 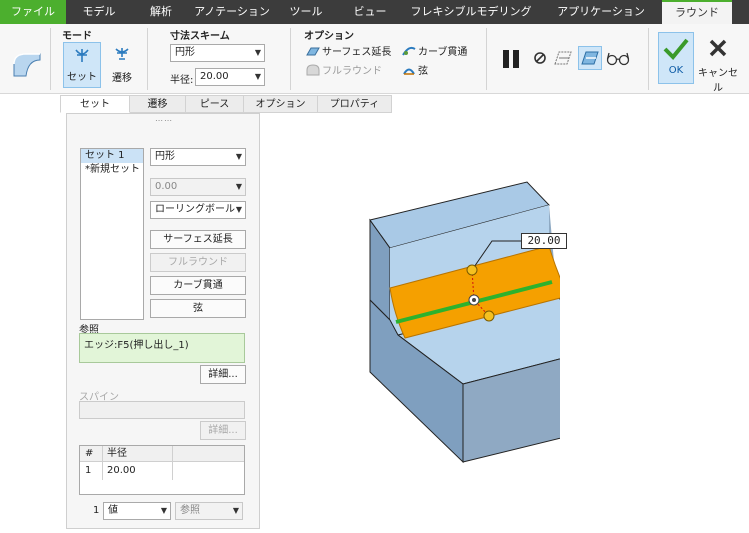 I want to click on value-select-value: 0.00, so click(x=166, y=186).